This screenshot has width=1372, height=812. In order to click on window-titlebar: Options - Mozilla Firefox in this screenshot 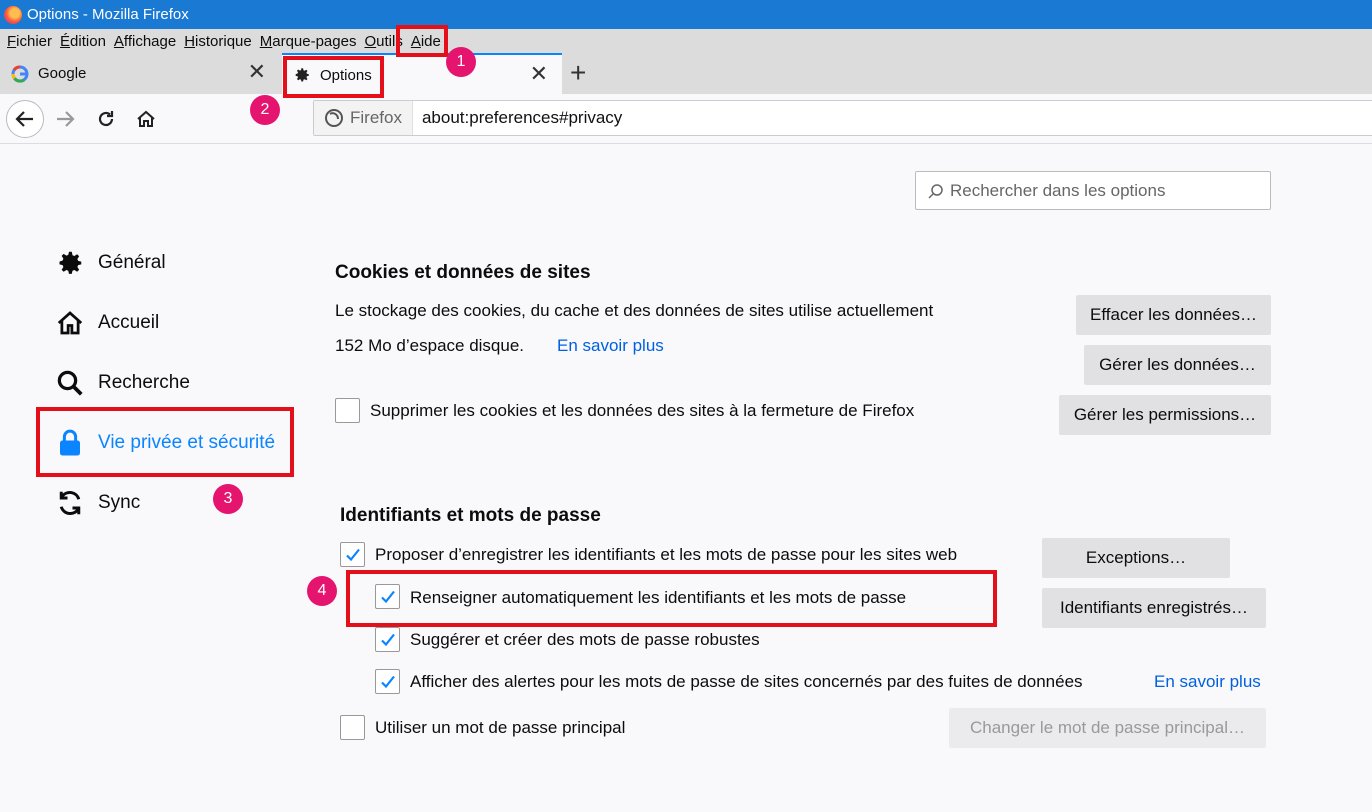, I will do `click(686, 14)`.